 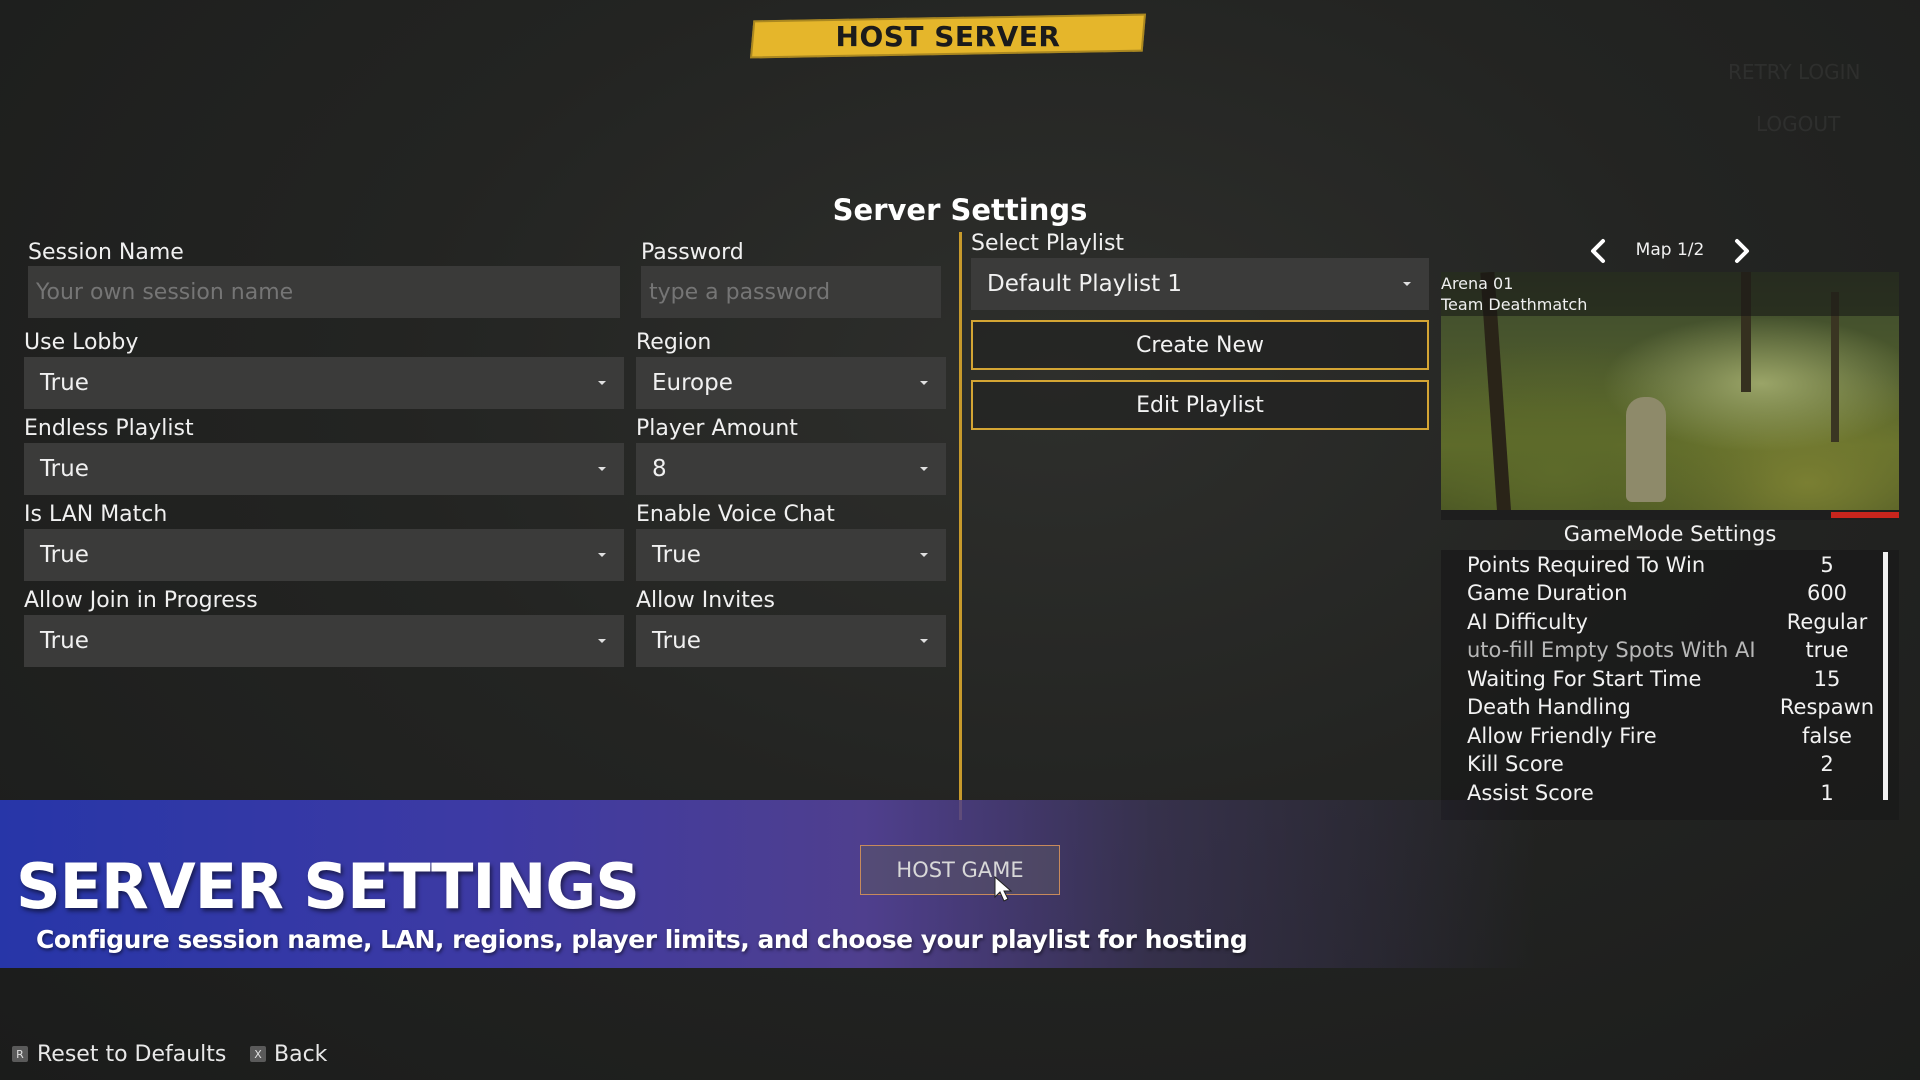 I want to click on gamemode-scrollbar, so click(x=1885, y=676).